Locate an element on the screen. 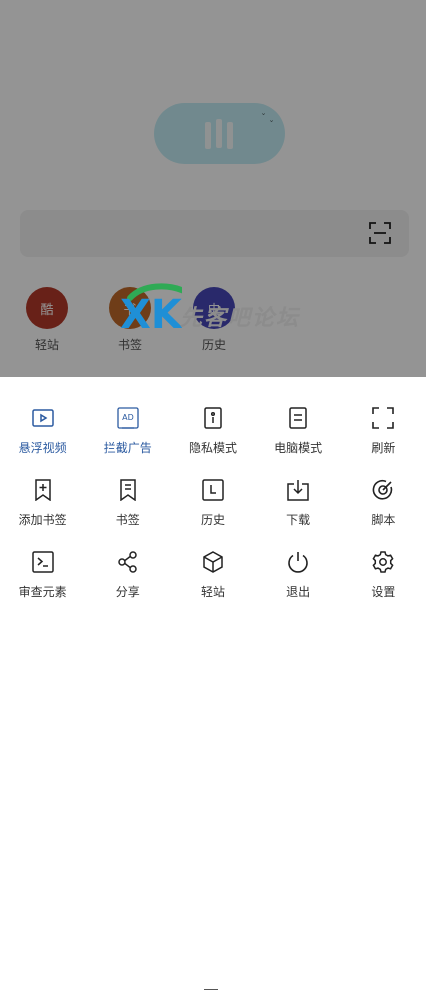  refresh-icon is located at coordinates (383, 418).